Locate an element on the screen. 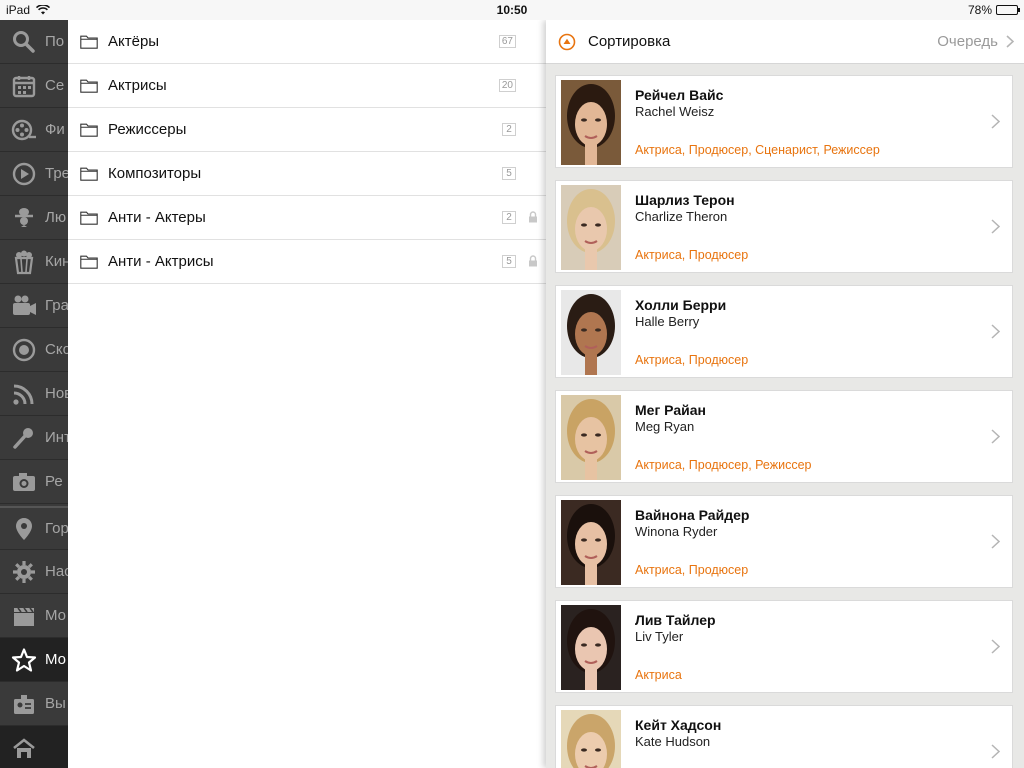 This screenshot has width=1024, height=768. sidebar-item-label: Гра is located at coordinates (56, 305).